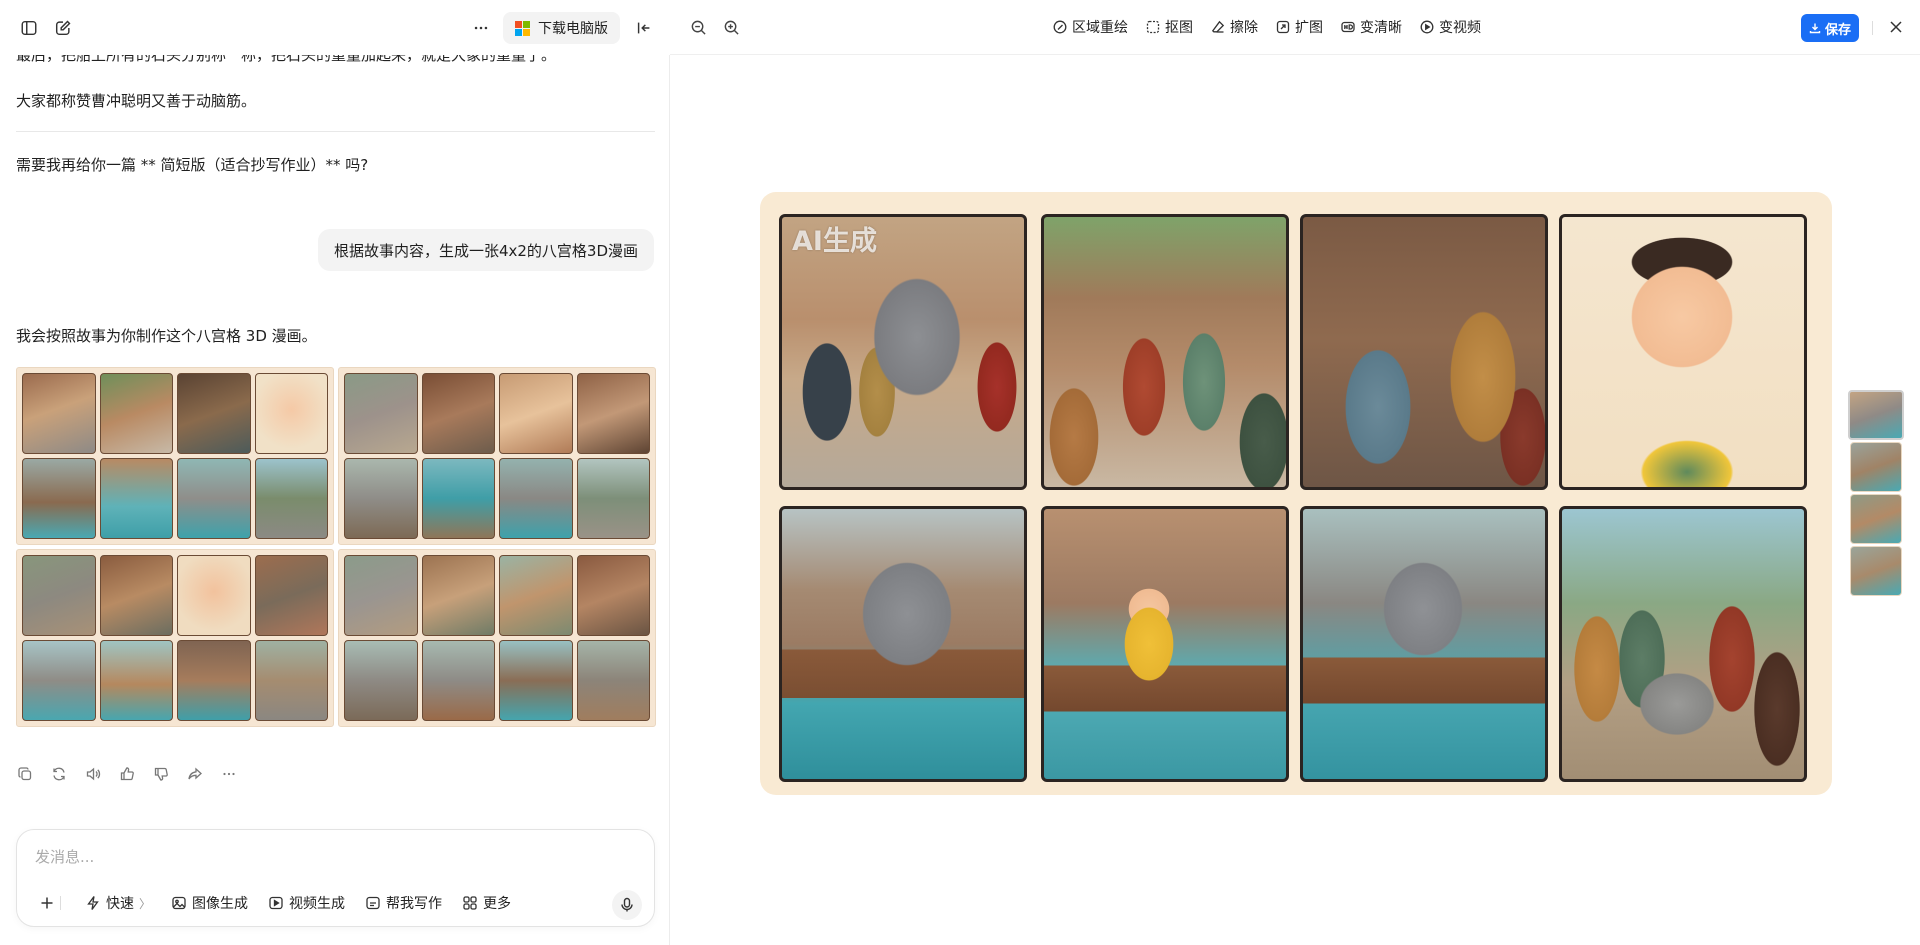  Describe the element at coordinates (1348, 27) in the screenshot. I see `hd-icon` at that location.